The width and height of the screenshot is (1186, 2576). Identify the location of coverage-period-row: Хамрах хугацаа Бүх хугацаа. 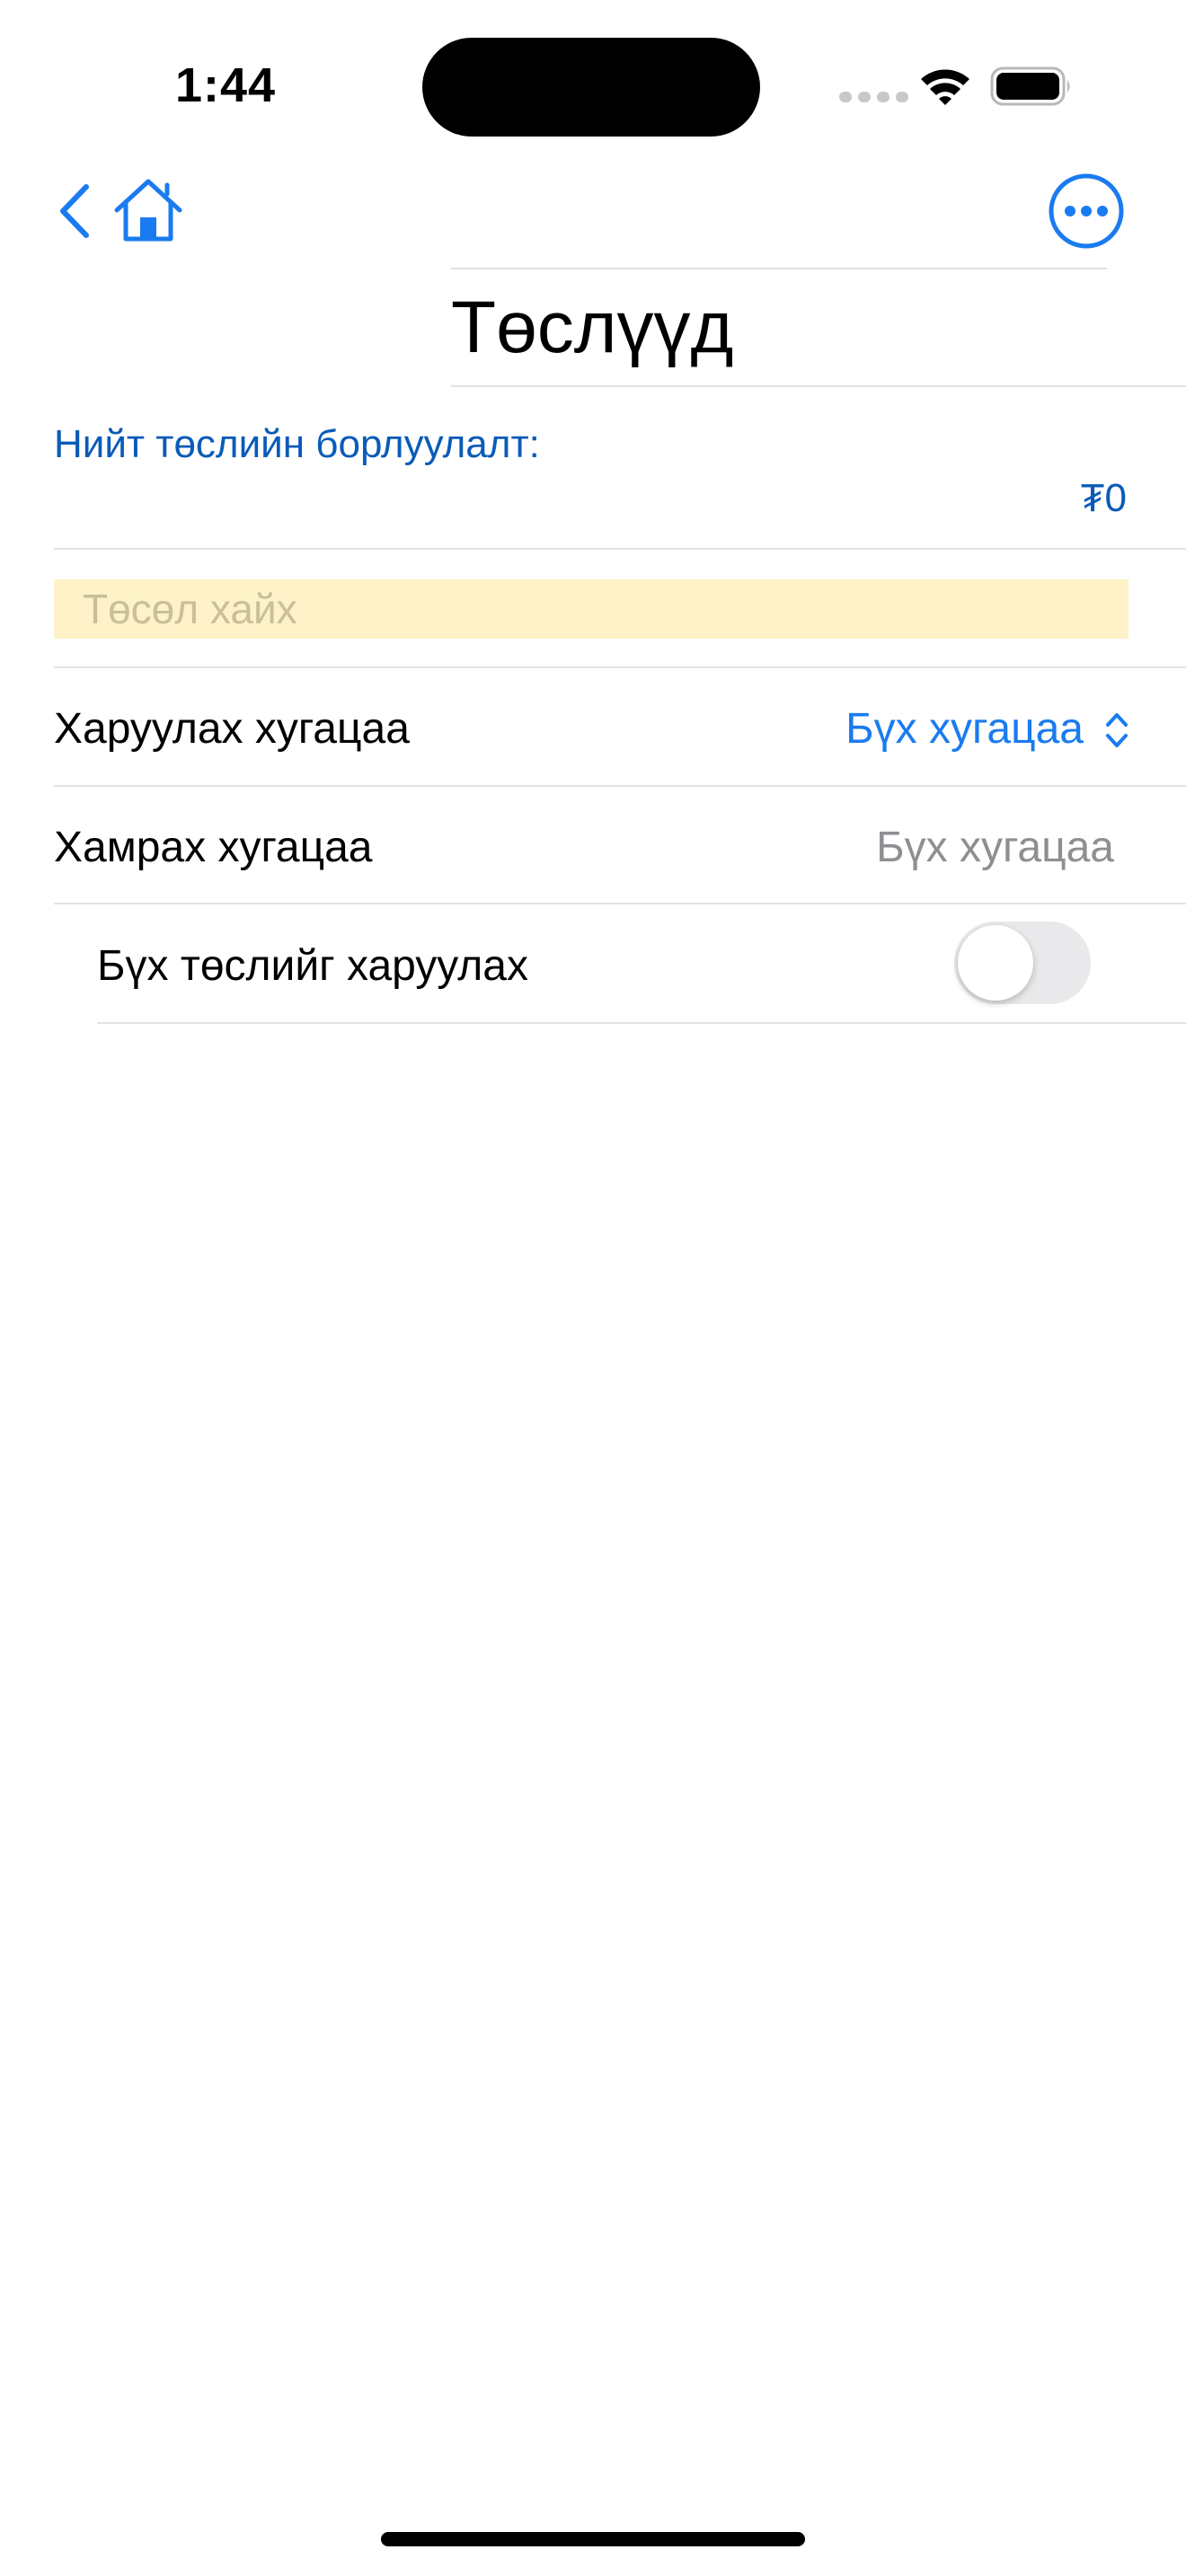
(593, 846).